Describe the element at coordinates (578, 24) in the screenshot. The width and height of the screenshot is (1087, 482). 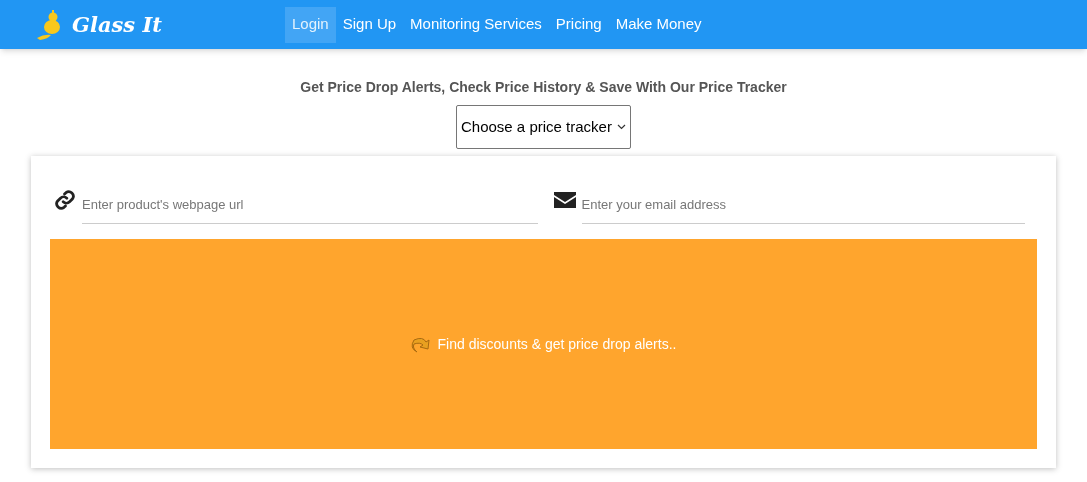
I see `nav-link: Pricing` at that location.